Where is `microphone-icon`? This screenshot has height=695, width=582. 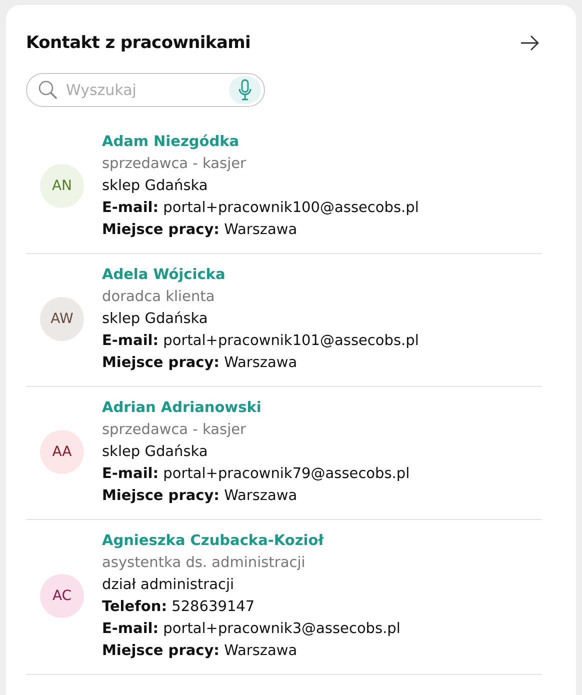 microphone-icon is located at coordinates (245, 90).